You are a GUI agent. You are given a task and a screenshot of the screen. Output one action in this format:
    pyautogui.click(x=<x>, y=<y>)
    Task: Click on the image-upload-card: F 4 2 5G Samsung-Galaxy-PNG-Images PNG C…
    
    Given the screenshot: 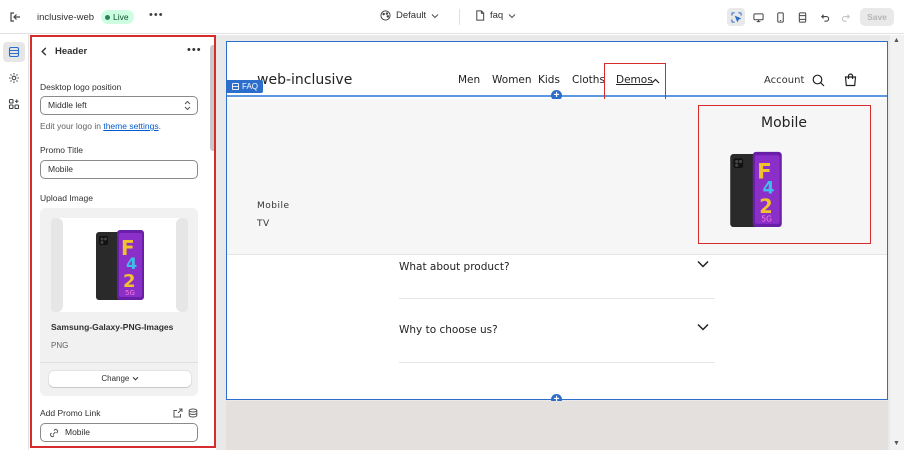 What is the action you would take?
    pyautogui.click(x=119, y=302)
    